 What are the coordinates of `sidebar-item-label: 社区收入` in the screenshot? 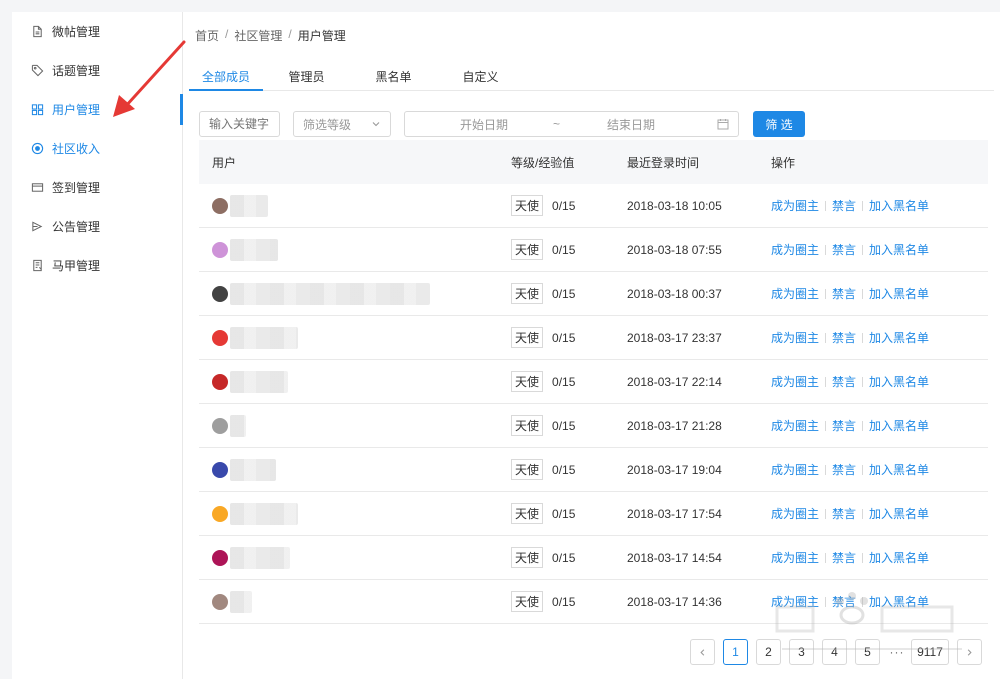 It's located at (76, 149).